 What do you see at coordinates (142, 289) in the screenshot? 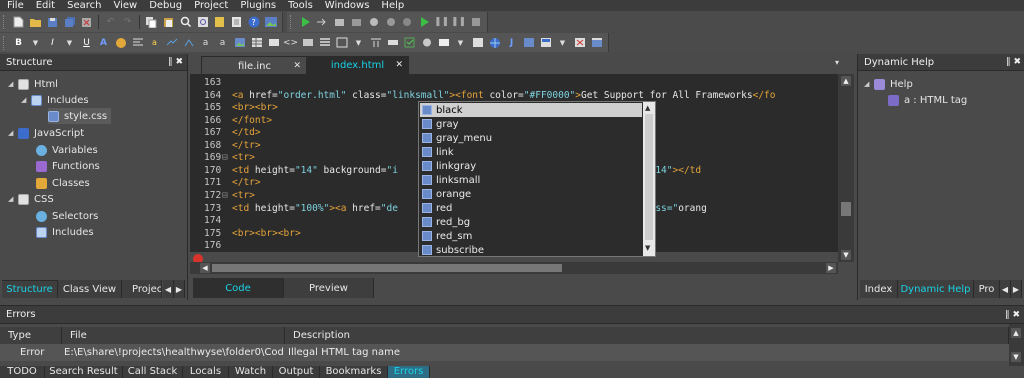
I see `tab-project: Projec` at bounding box center [142, 289].